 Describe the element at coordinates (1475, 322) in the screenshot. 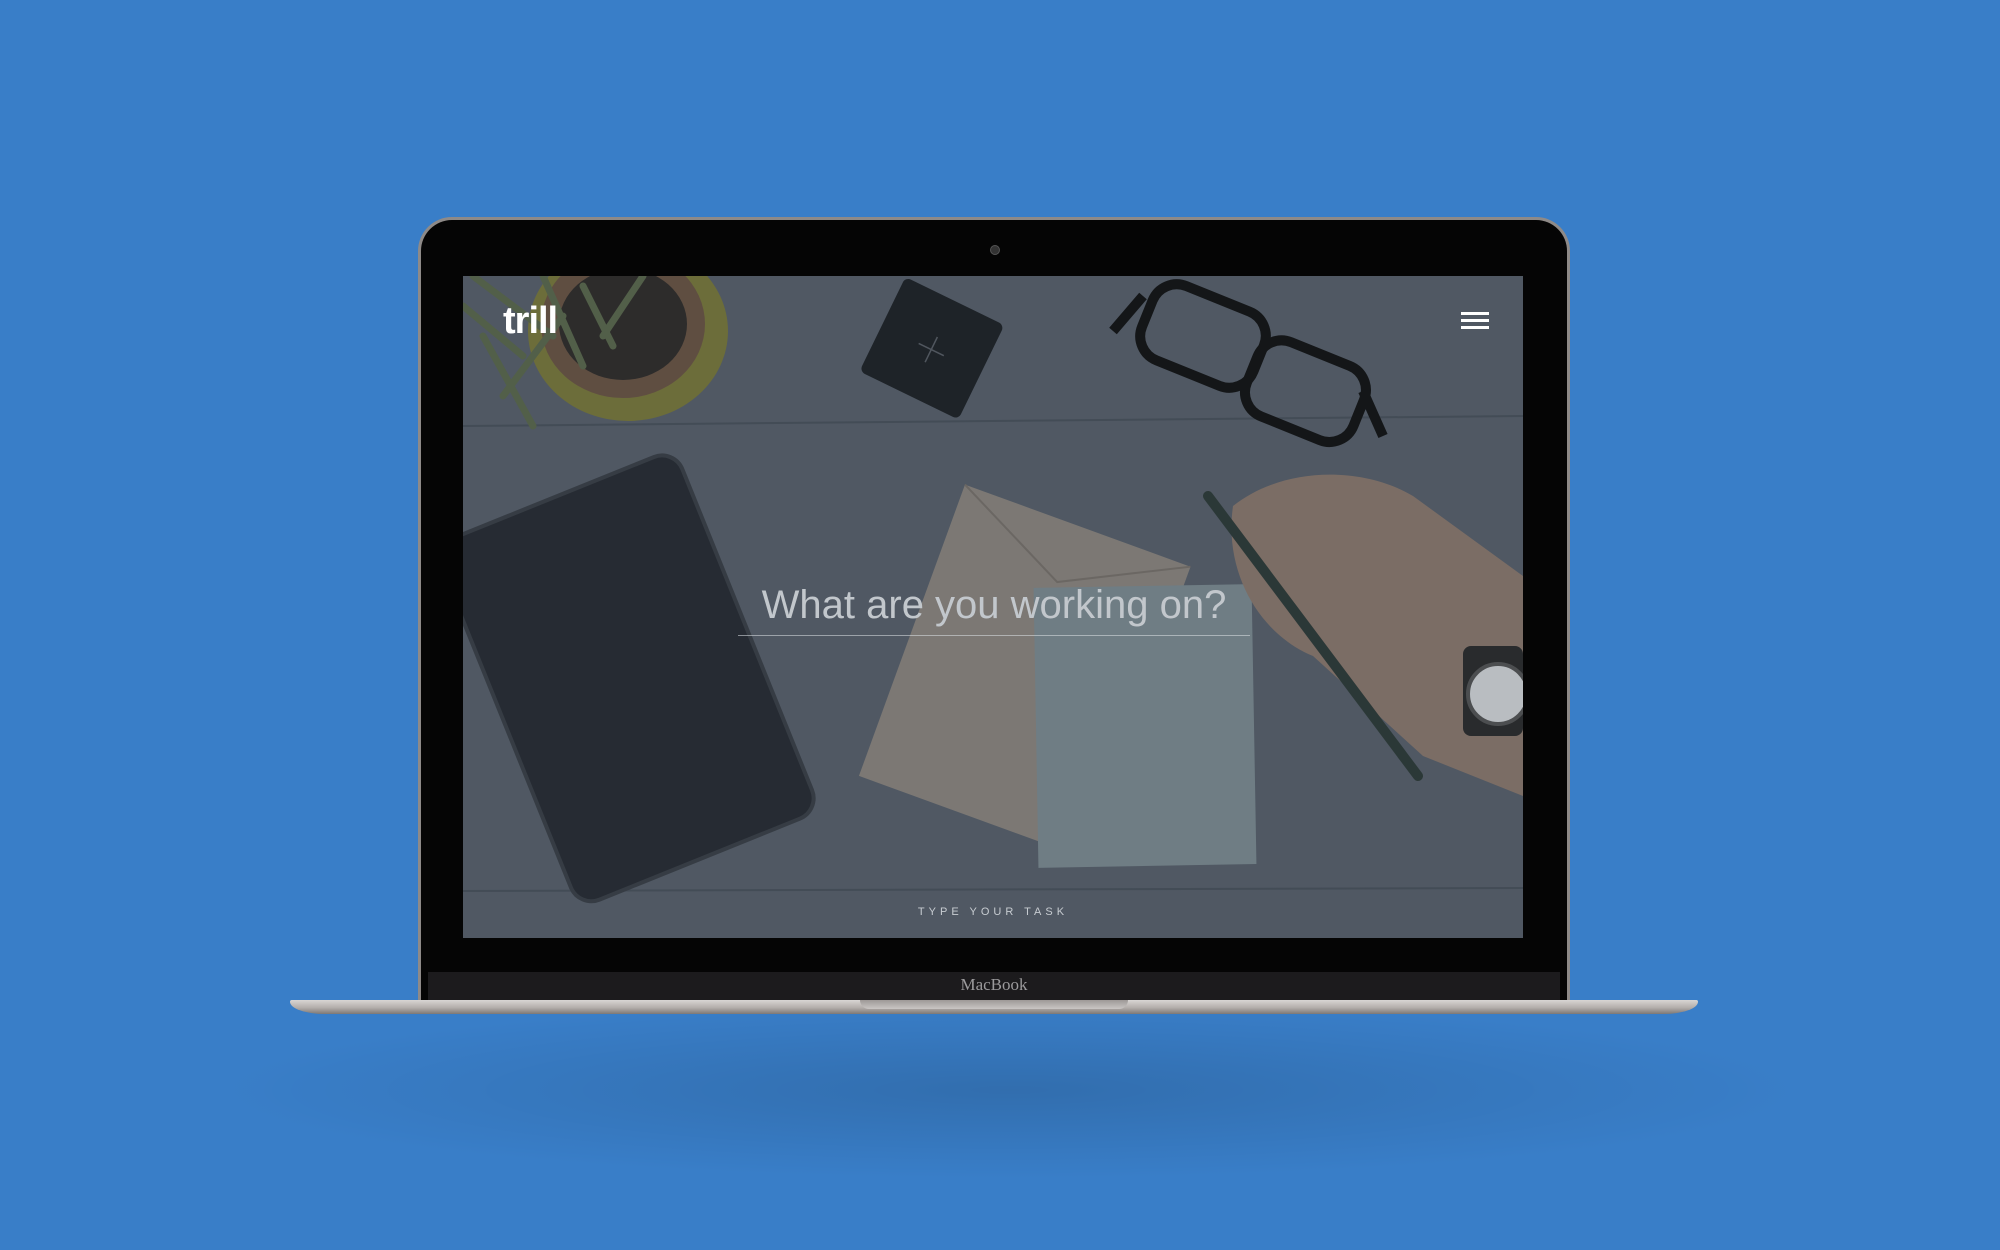

I see `hamburger-menu-icon` at that location.